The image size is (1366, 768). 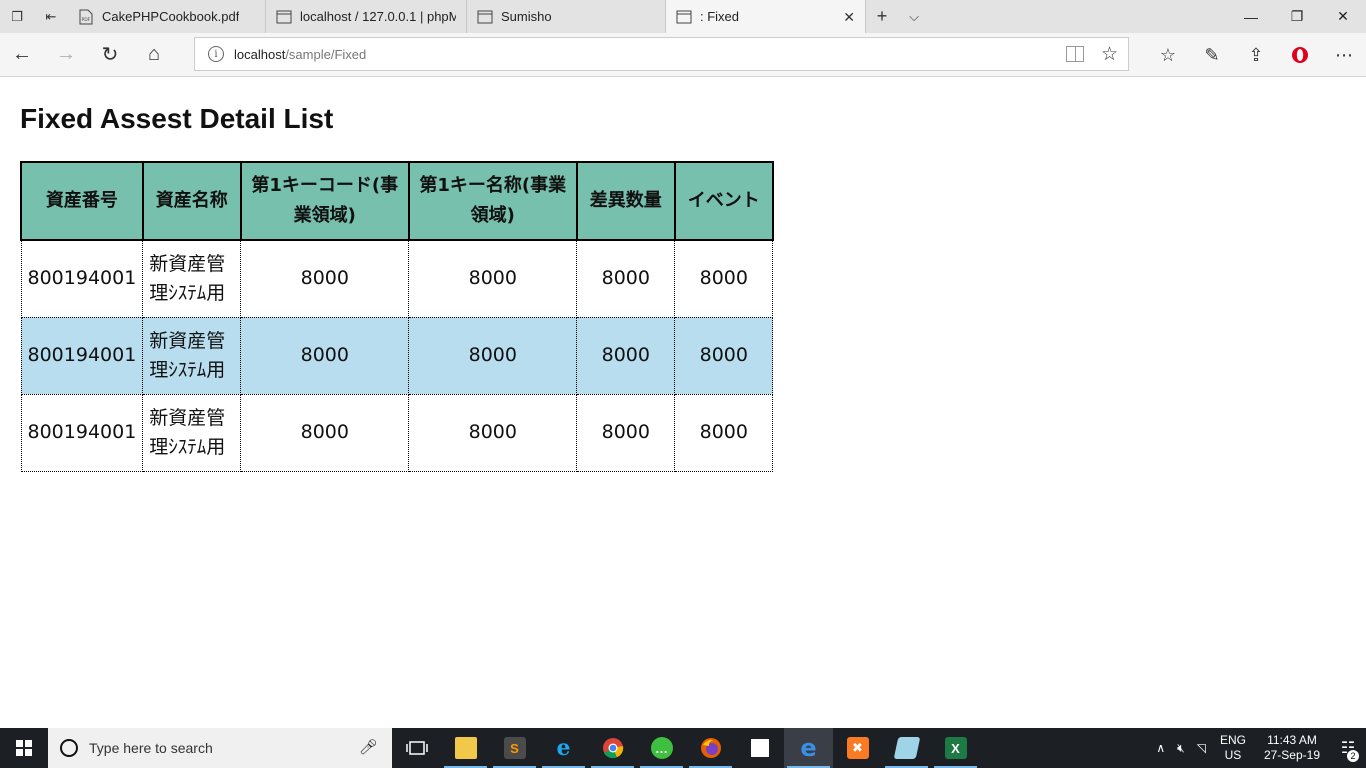 What do you see at coordinates (66, 55) in the screenshot?
I see `forward-icon: →` at bounding box center [66, 55].